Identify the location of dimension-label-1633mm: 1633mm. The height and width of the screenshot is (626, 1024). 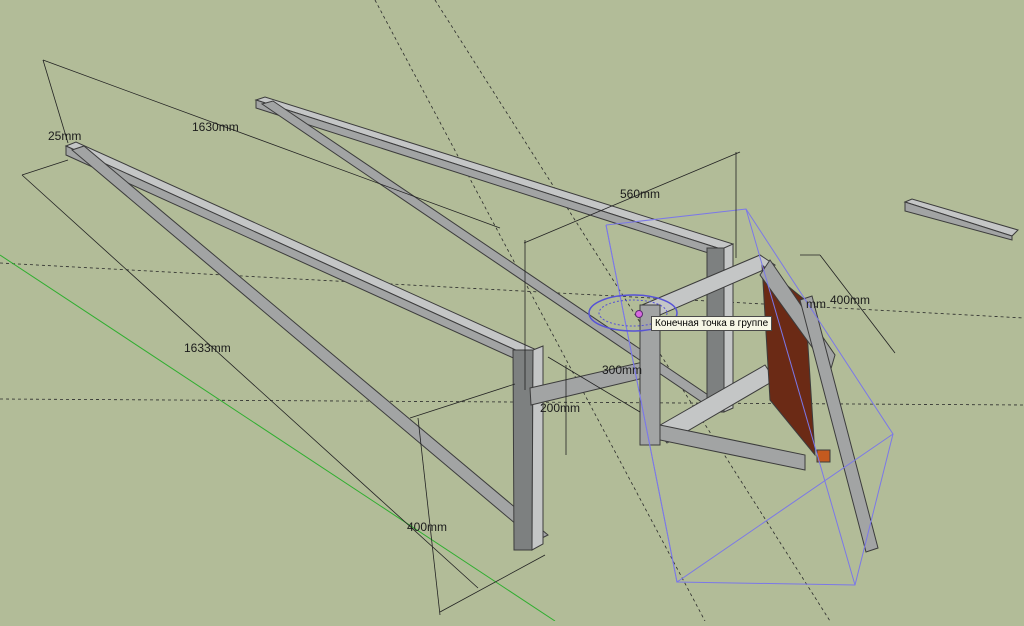
(207, 348).